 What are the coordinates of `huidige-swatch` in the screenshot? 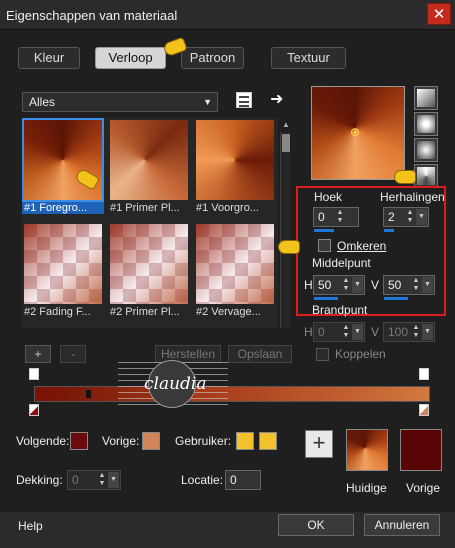 It's located at (367, 450).